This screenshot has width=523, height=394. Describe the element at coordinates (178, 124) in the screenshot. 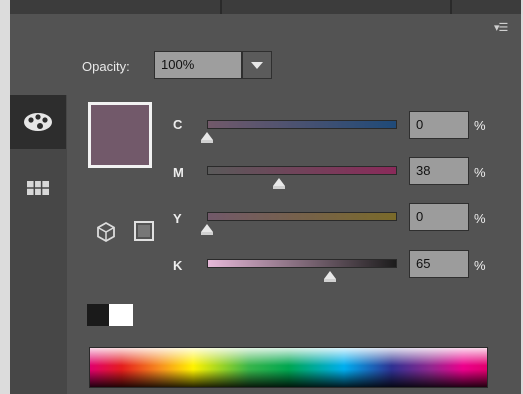

I see `cyan-label: C` at that location.